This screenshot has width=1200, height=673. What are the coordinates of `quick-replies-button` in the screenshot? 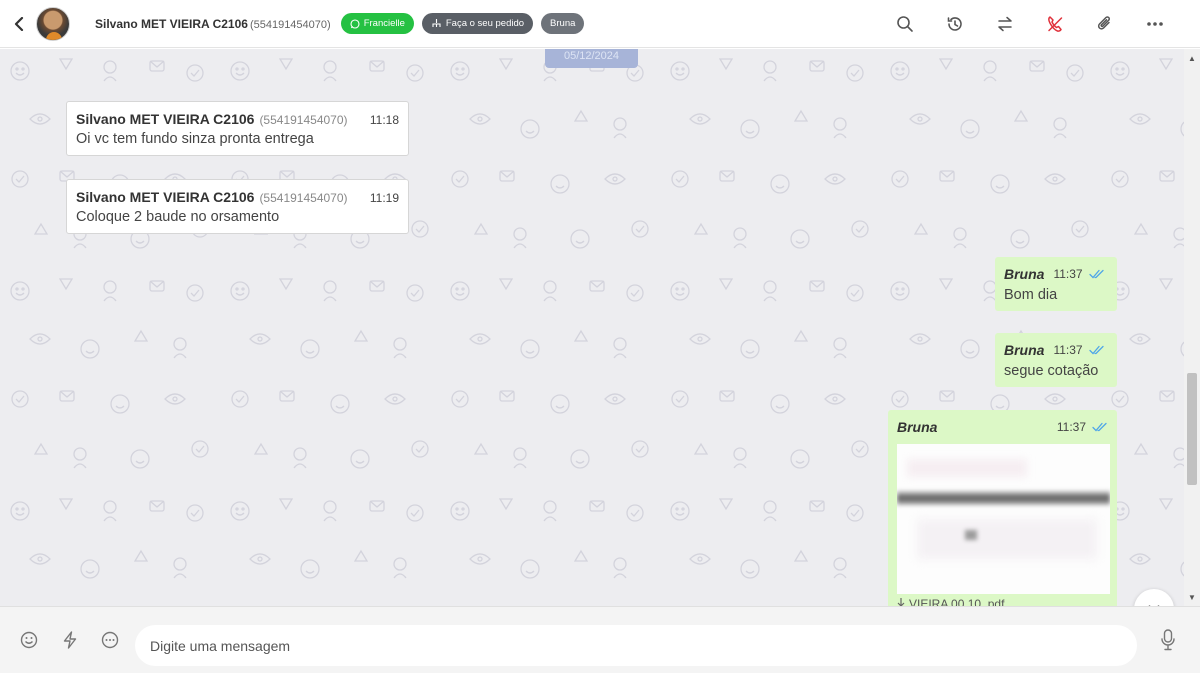 It's located at (70, 640).